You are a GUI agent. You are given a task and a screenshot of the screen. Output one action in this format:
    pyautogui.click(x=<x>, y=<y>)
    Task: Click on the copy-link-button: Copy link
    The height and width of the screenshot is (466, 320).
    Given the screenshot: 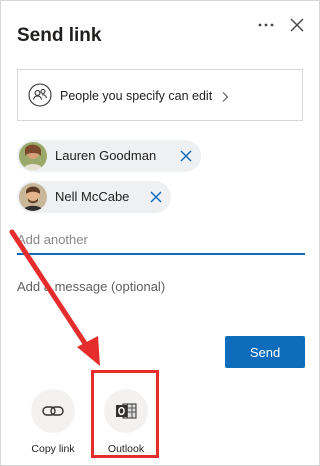 What is the action you would take?
    pyautogui.click(x=53, y=422)
    